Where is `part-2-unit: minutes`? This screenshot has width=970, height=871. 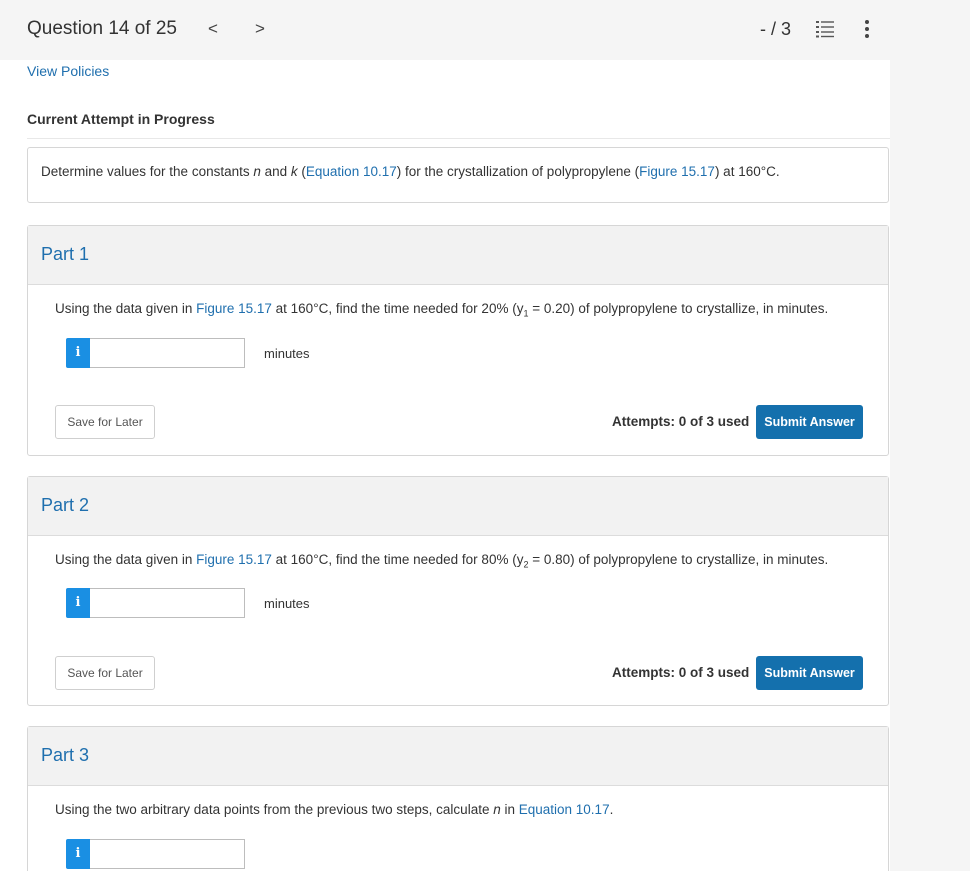 part-2-unit: minutes is located at coordinates (287, 603).